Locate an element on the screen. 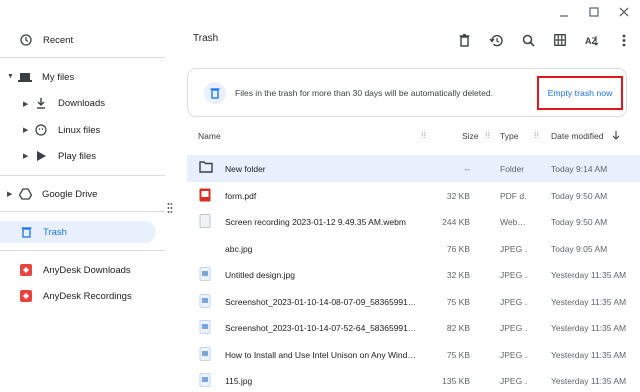  file-name: New folder is located at coordinates (245, 169).